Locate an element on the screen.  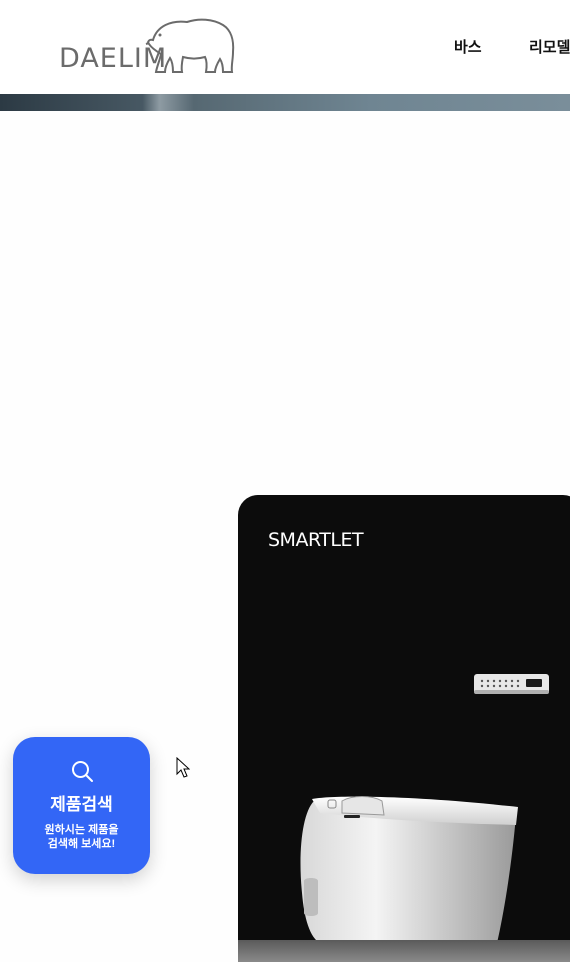
search-widget-title: 제품검색 is located at coordinates (81, 804).